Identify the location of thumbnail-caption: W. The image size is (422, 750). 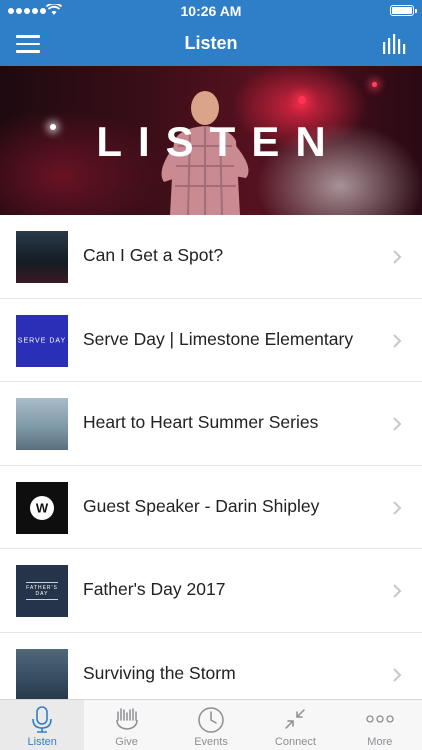
(42, 507).